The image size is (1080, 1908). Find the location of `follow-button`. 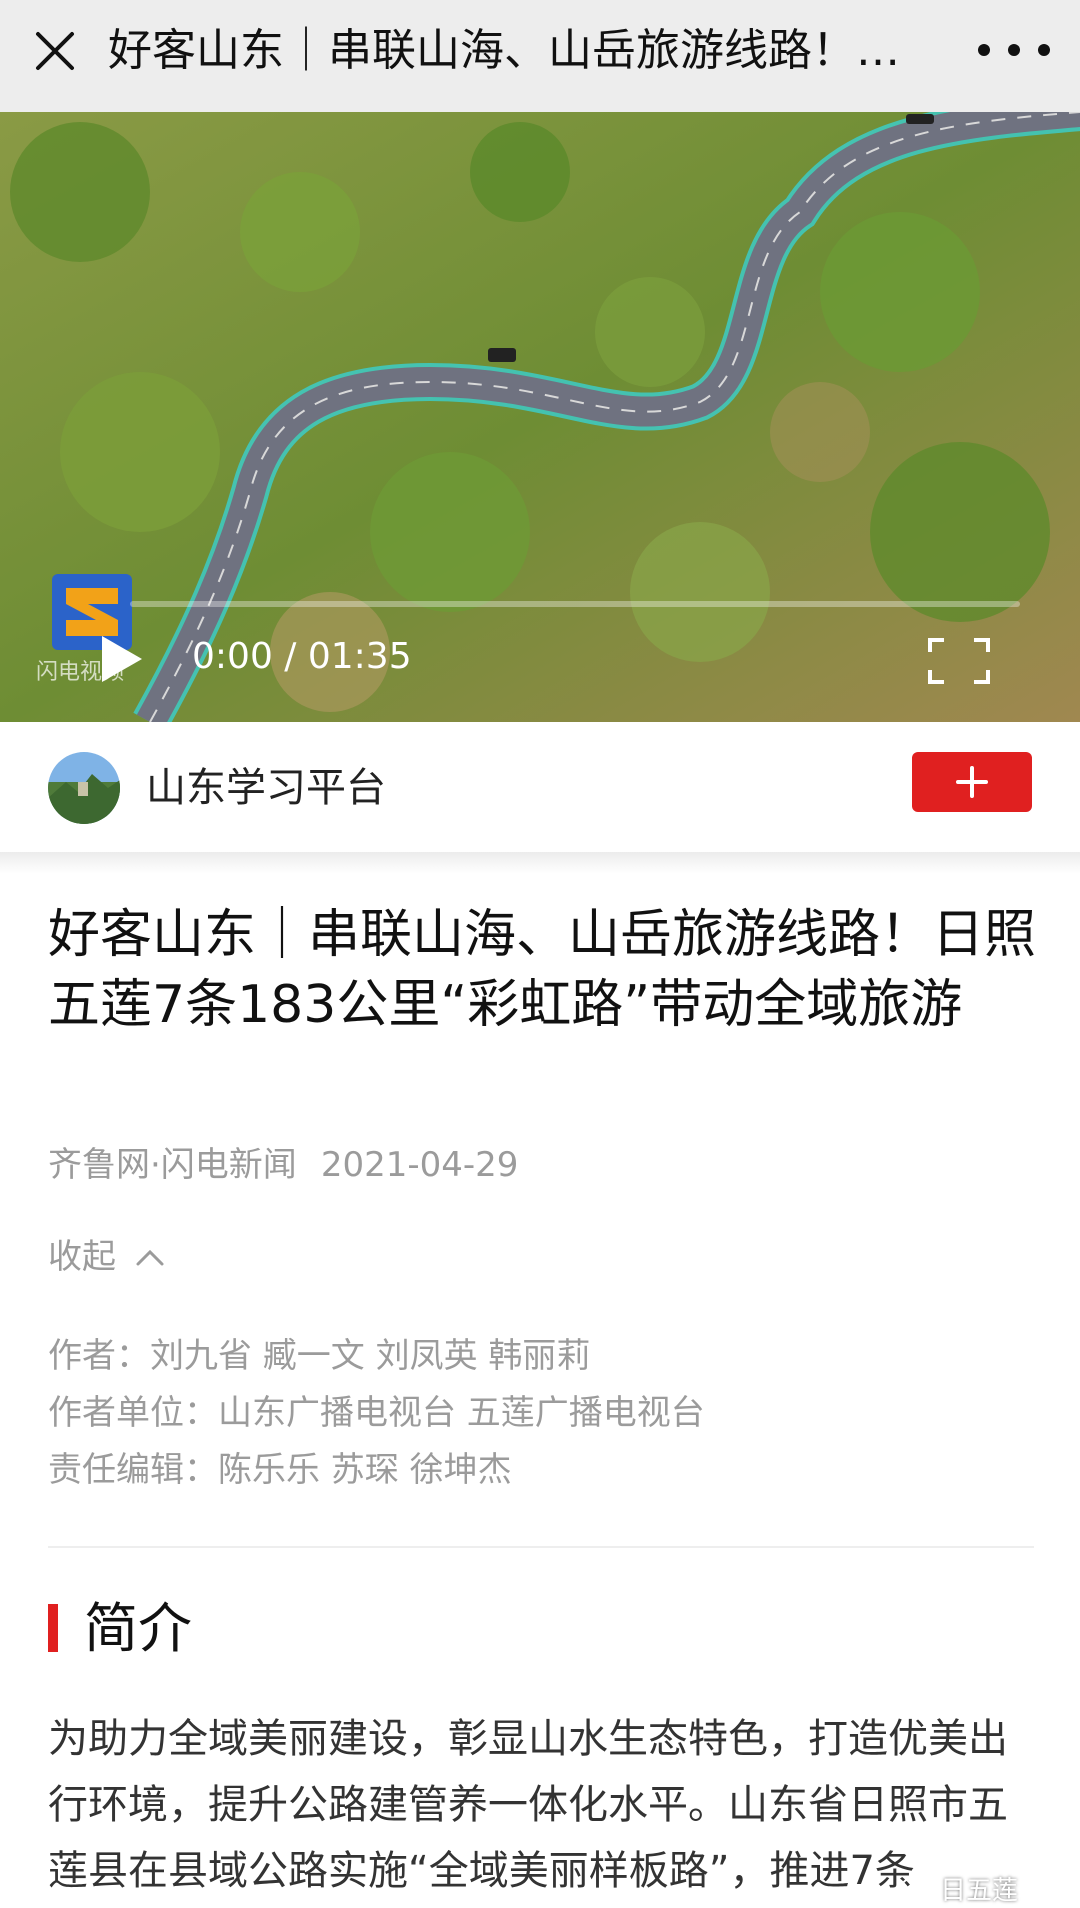

follow-button is located at coordinates (972, 782).